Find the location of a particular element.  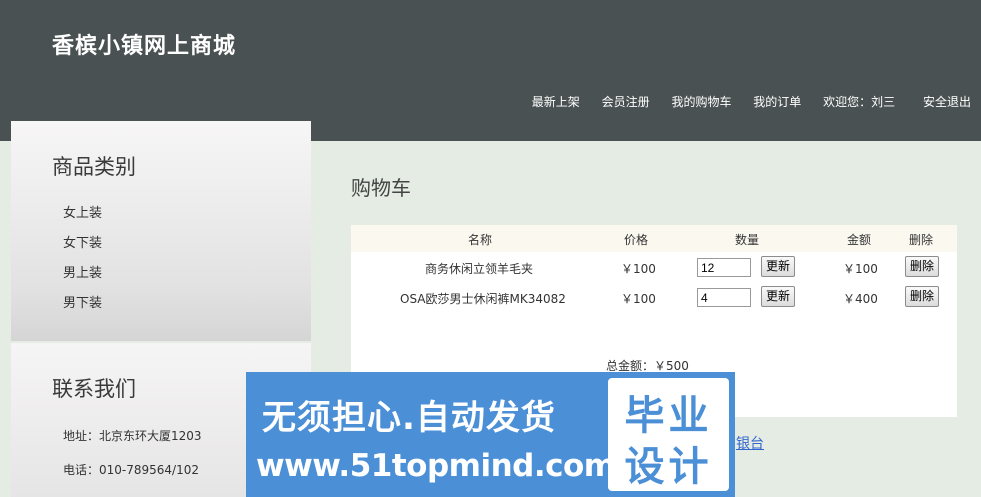

category-title: 商品类别 is located at coordinates (94, 167).